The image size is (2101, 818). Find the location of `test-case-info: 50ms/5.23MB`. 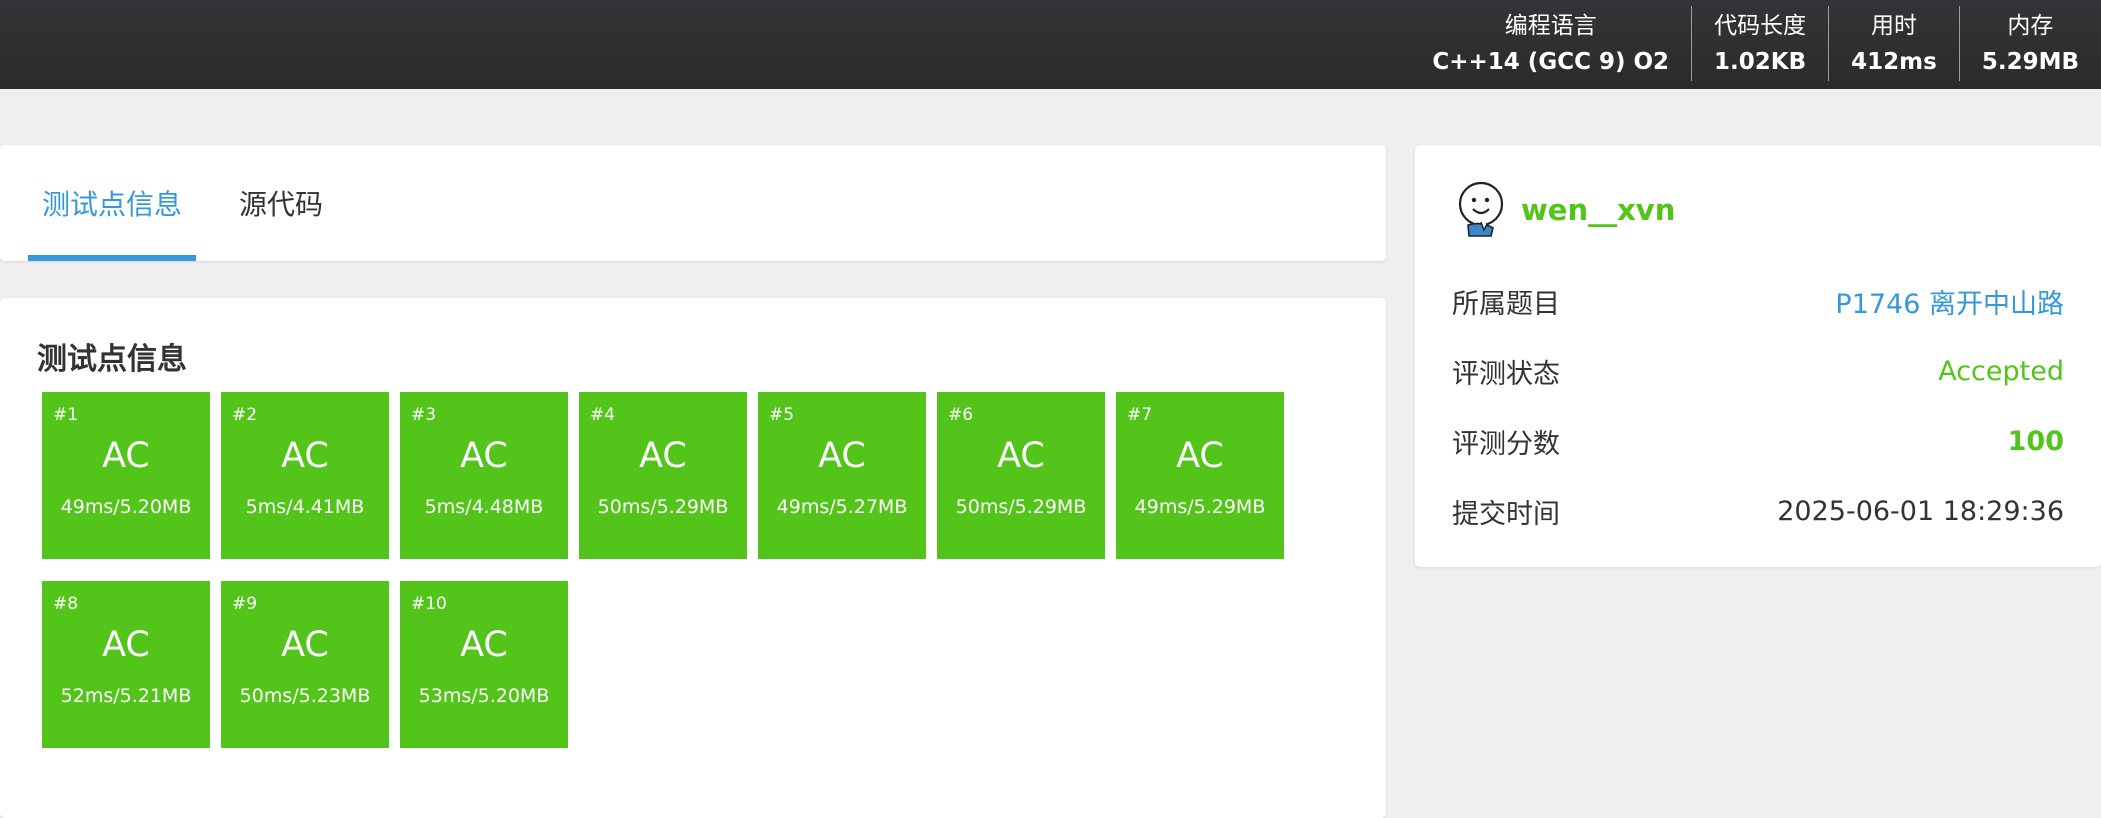

test-case-info: 50ms/5.23MB is located at coordinates (305, 696).